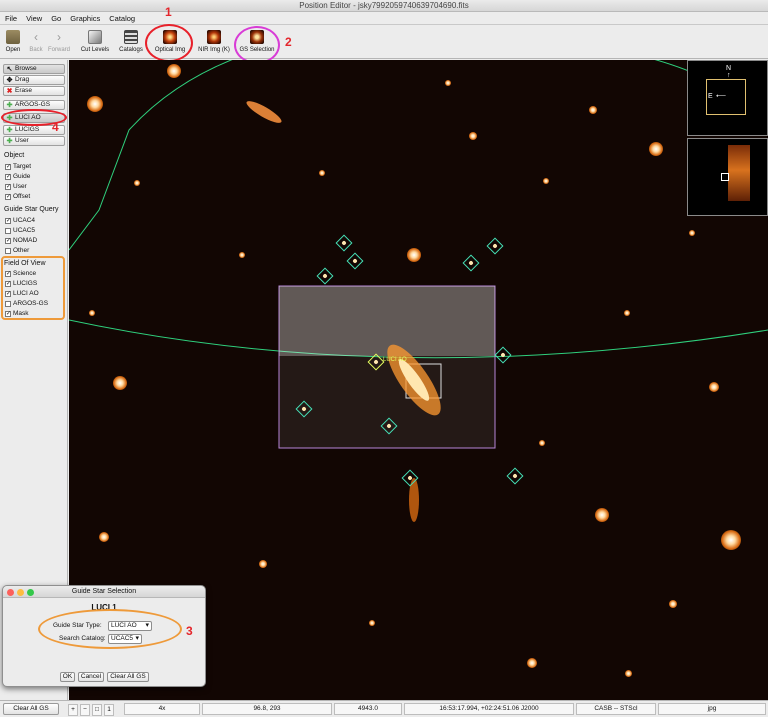 Image resolution: width=768 pixels, height=717 pixels. Describe the element at coordinates (95, 37) in the screenshot. I see `histogram-icon` at that location.